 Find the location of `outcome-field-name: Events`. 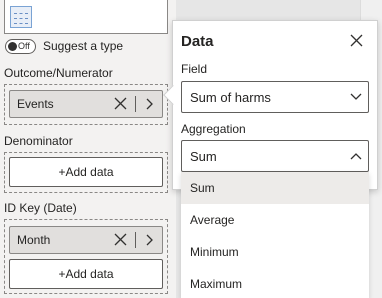

outcome-field-name: Events is located at coordinates (35, 104).